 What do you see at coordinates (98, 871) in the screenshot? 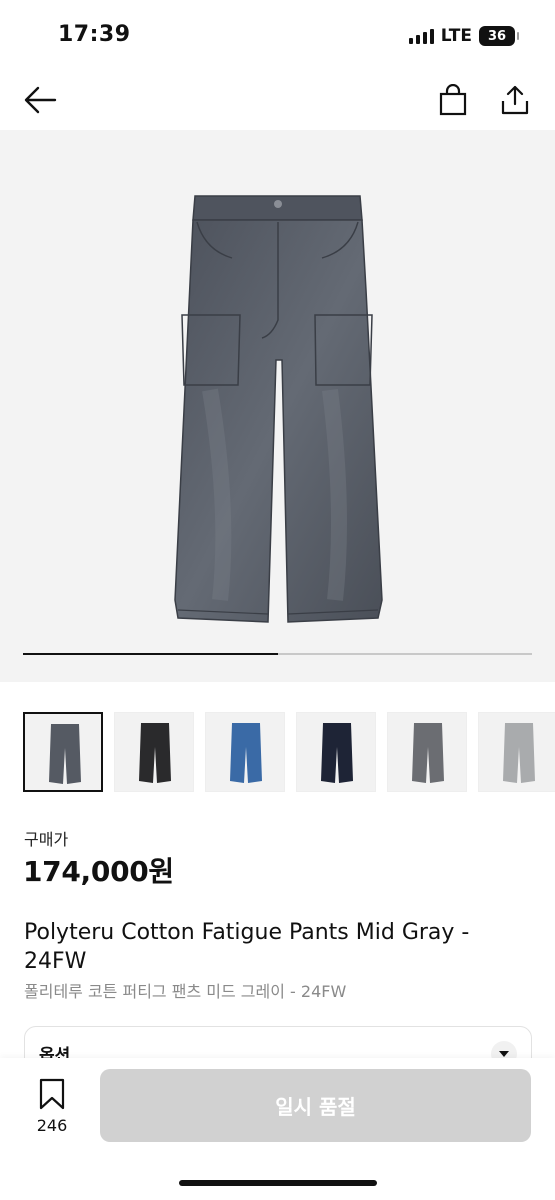
I see `price-value: 174,000원` at bounding box center [98, 871].